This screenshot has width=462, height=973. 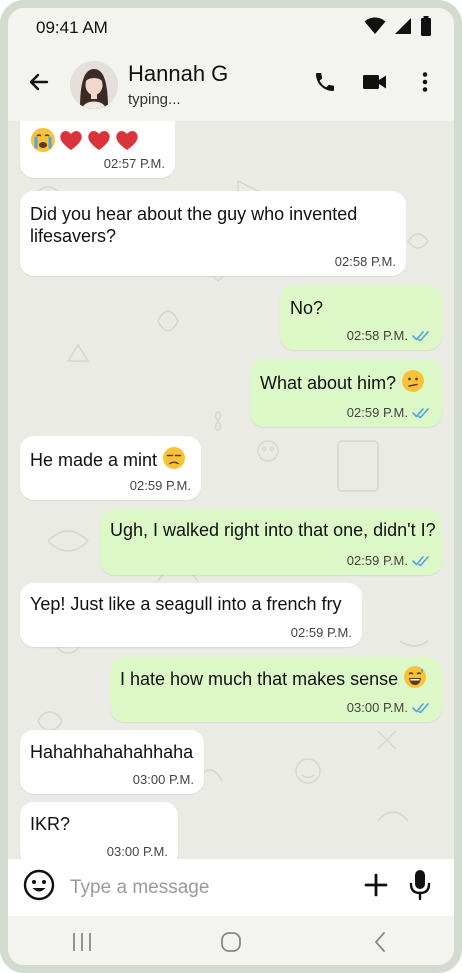 I want to click on emoji-row, so click(x=85, y=142).